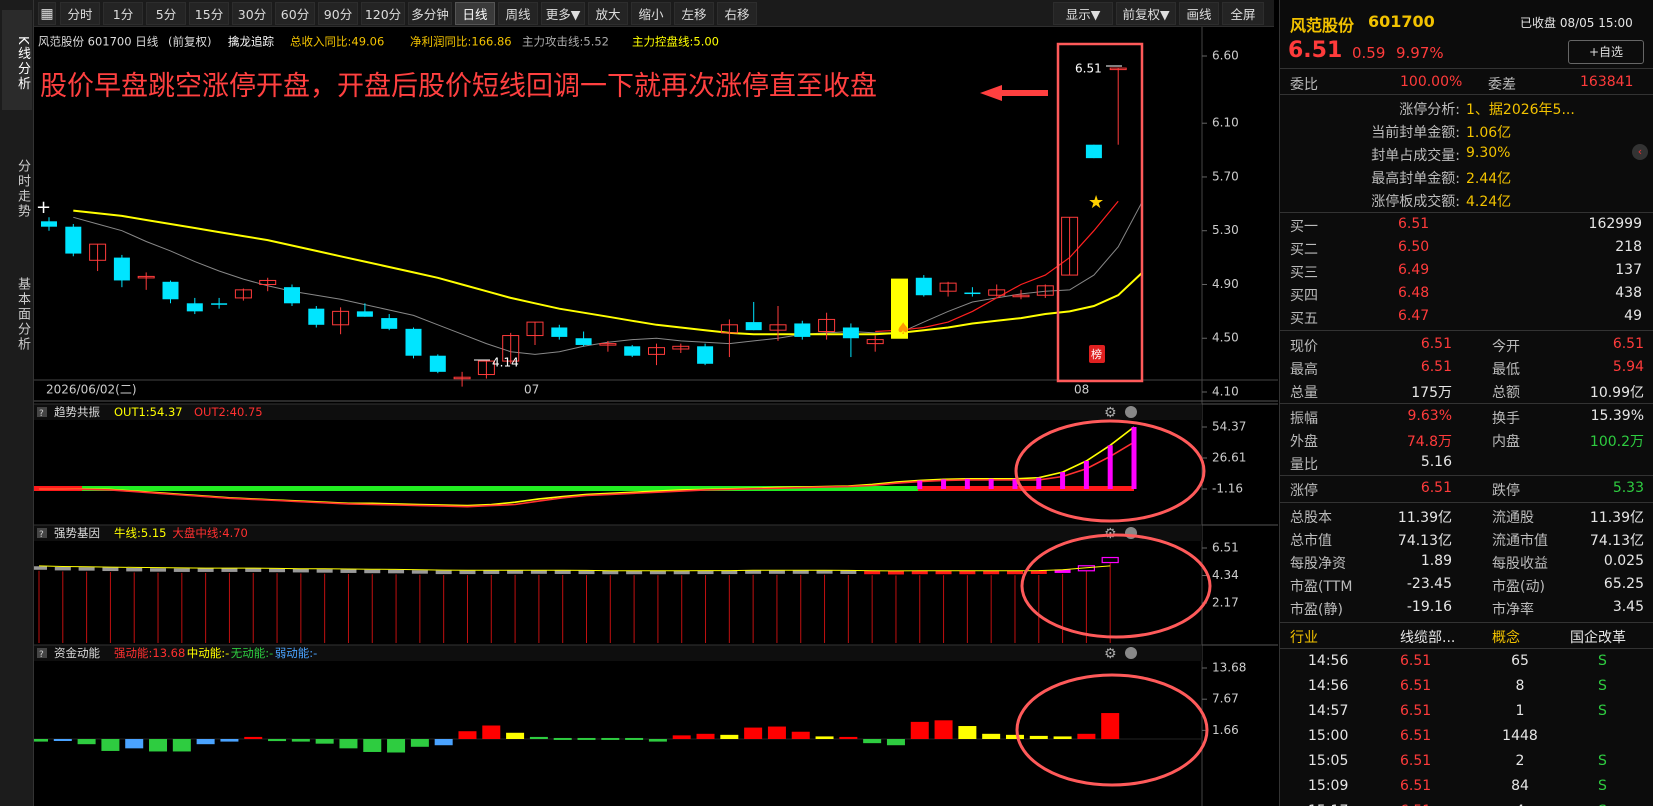 This screenshot has width=1653, height=806. I want to click on concept-value: 国企改革, so click(1598, 637).